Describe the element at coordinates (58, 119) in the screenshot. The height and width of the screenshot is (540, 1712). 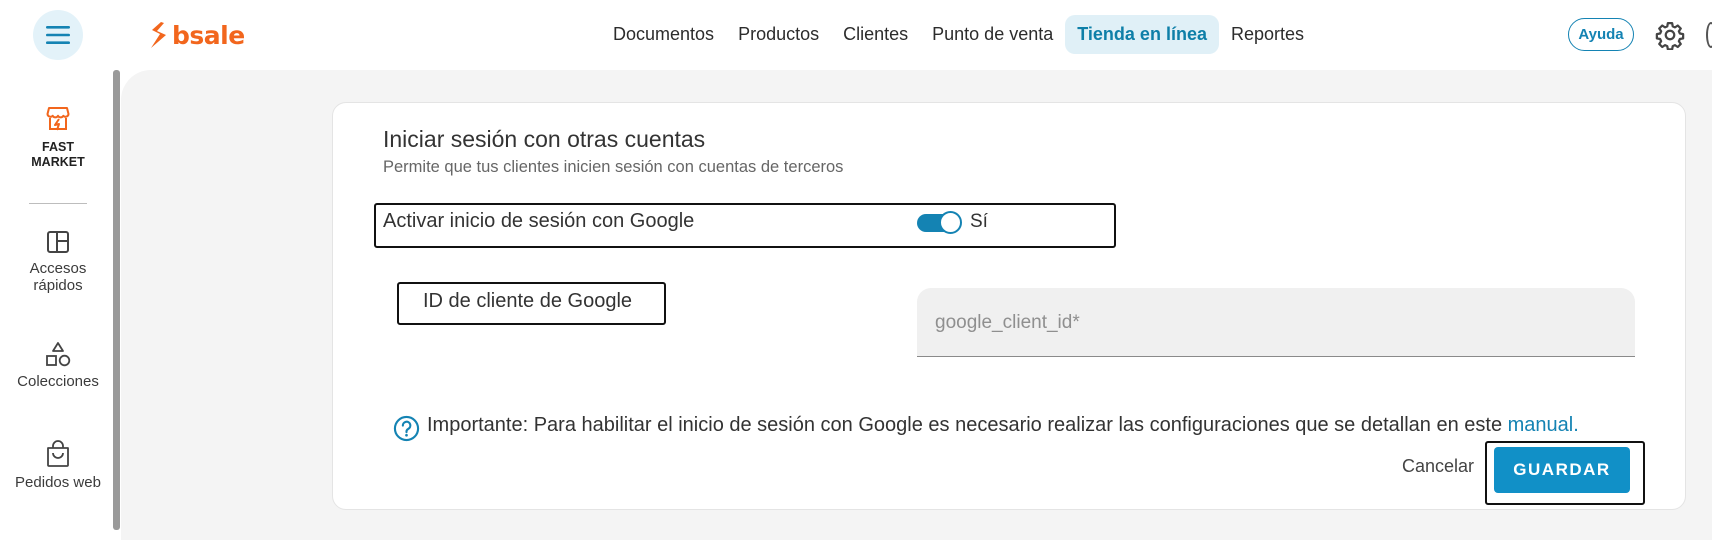
I see `store-icon` at that location.